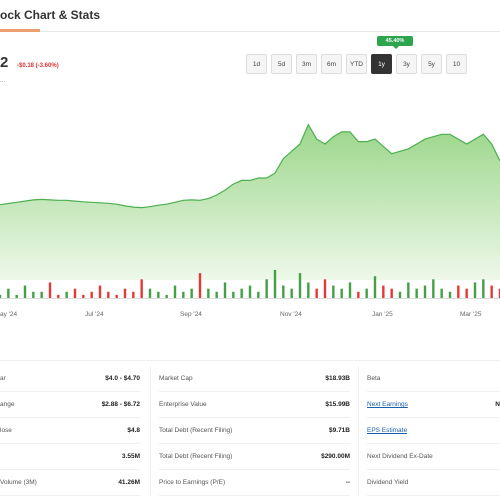 The height and width of the screenshot is (500, 500). Describe the element at coordinates (176, 378) in the screenshot. I see `stat-label: Market Cap` at that location.